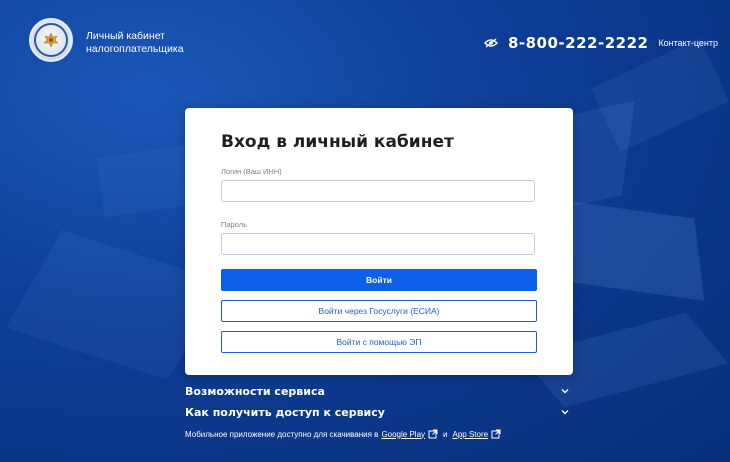 The image size is (730, 462). Describe the element at coordinates (471, 434) in the screenshot. I see `app-store-link: App Store` at that location.